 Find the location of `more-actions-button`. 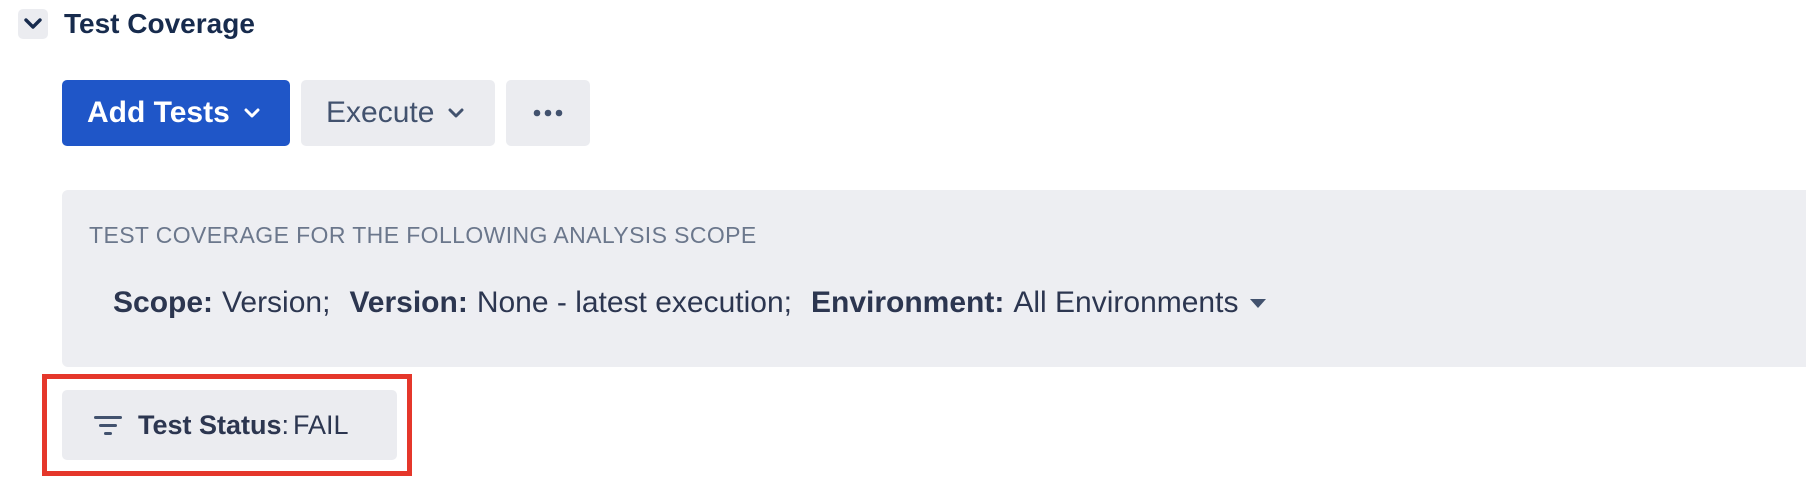

more-actions-button is located at coordinates (548, 113).